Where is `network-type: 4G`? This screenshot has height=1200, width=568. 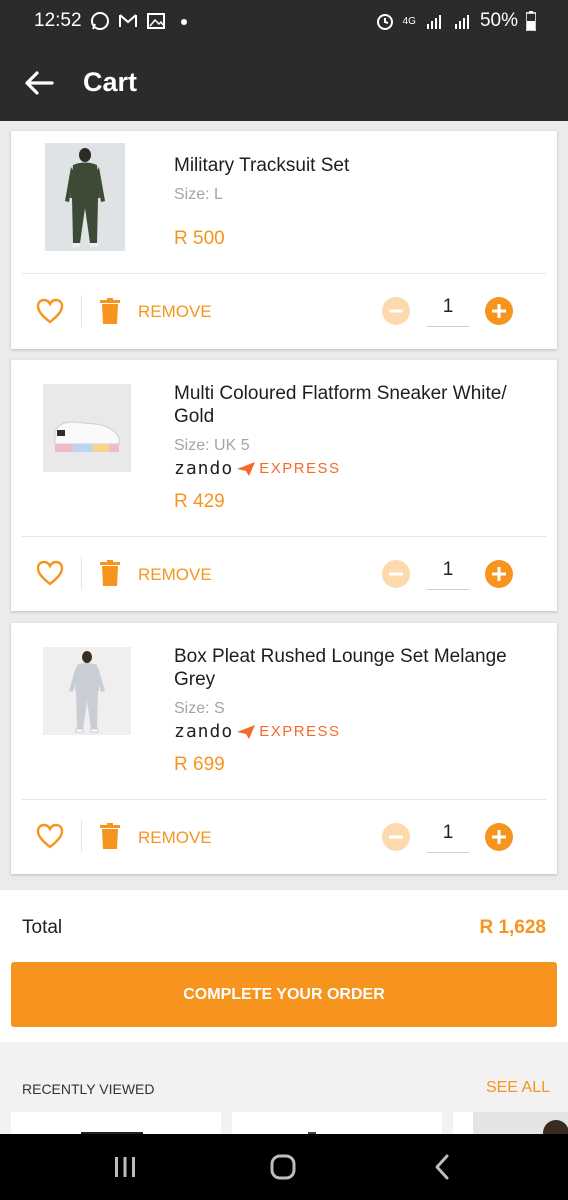 network-type: 4G is located at coordinates (409, 21).